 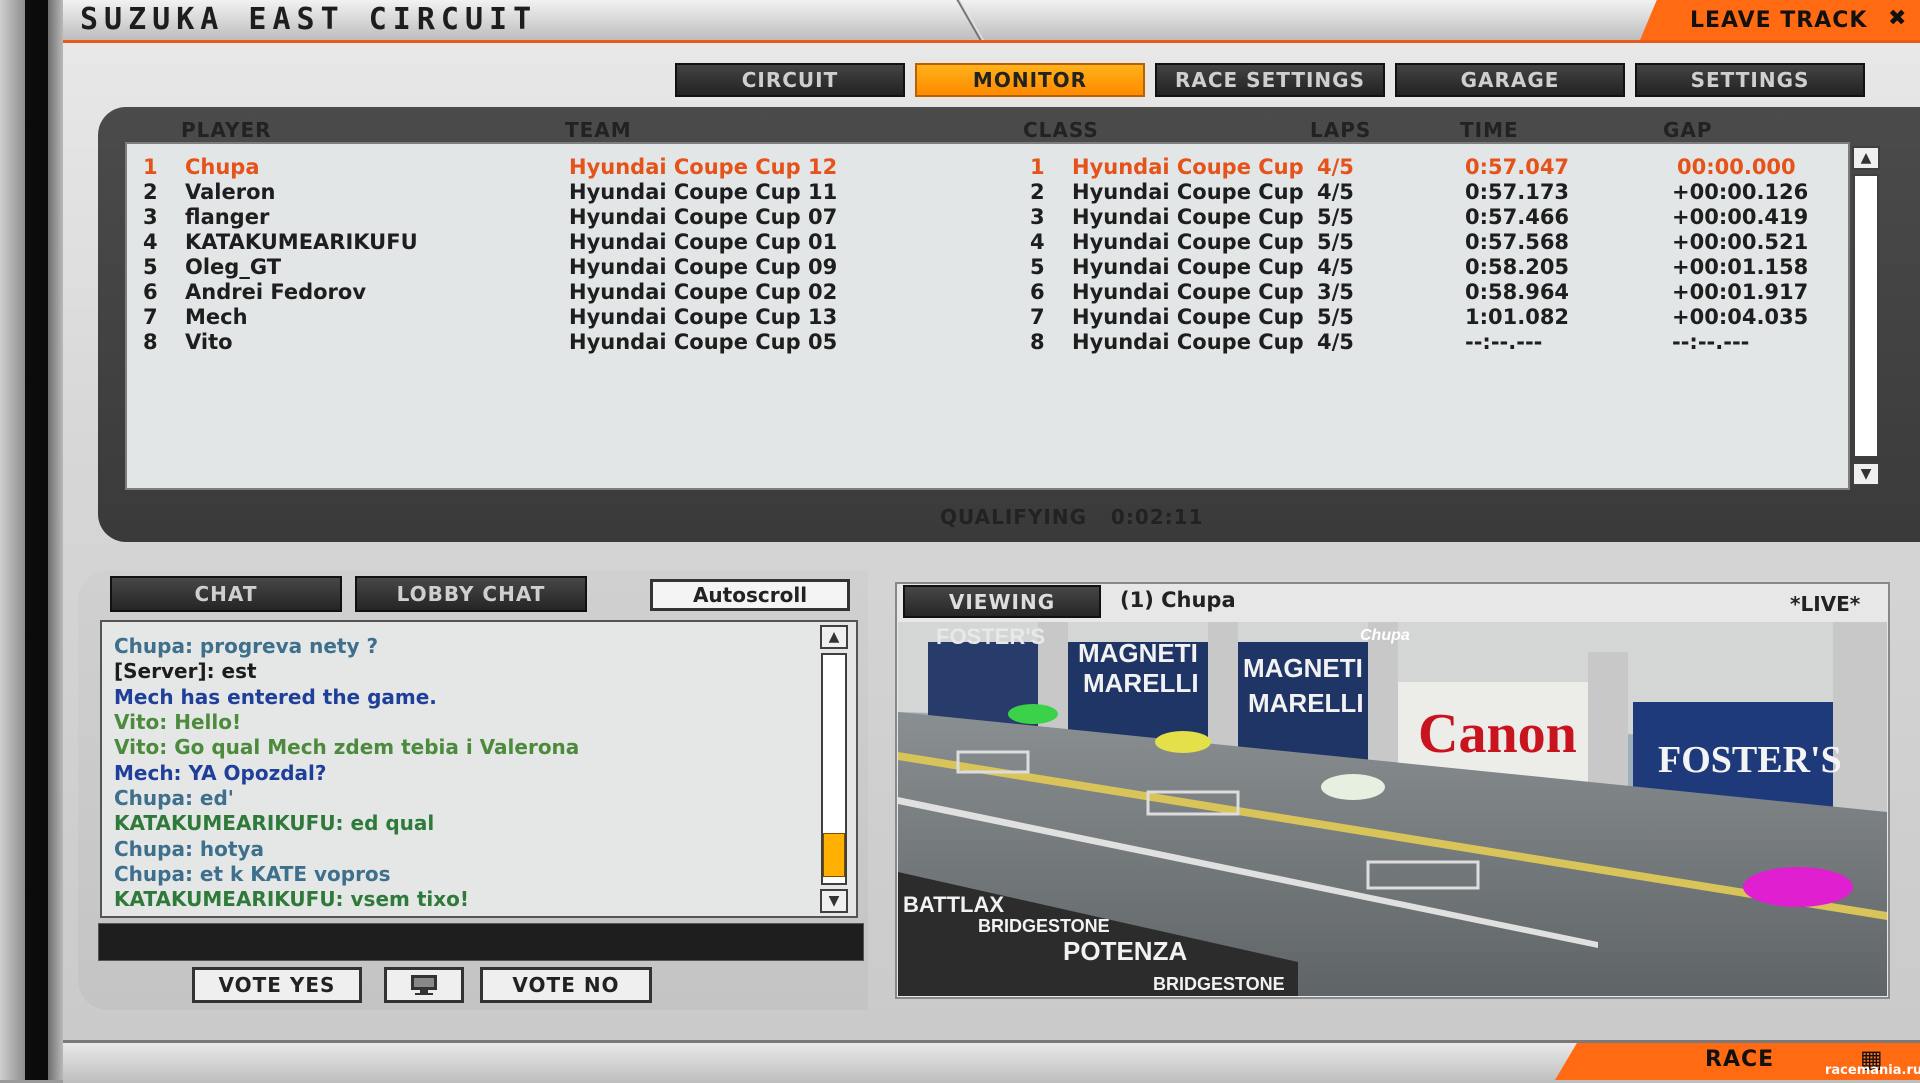 I want to click on billboard-text: FOSTER'S, so click(x=990, y=636).